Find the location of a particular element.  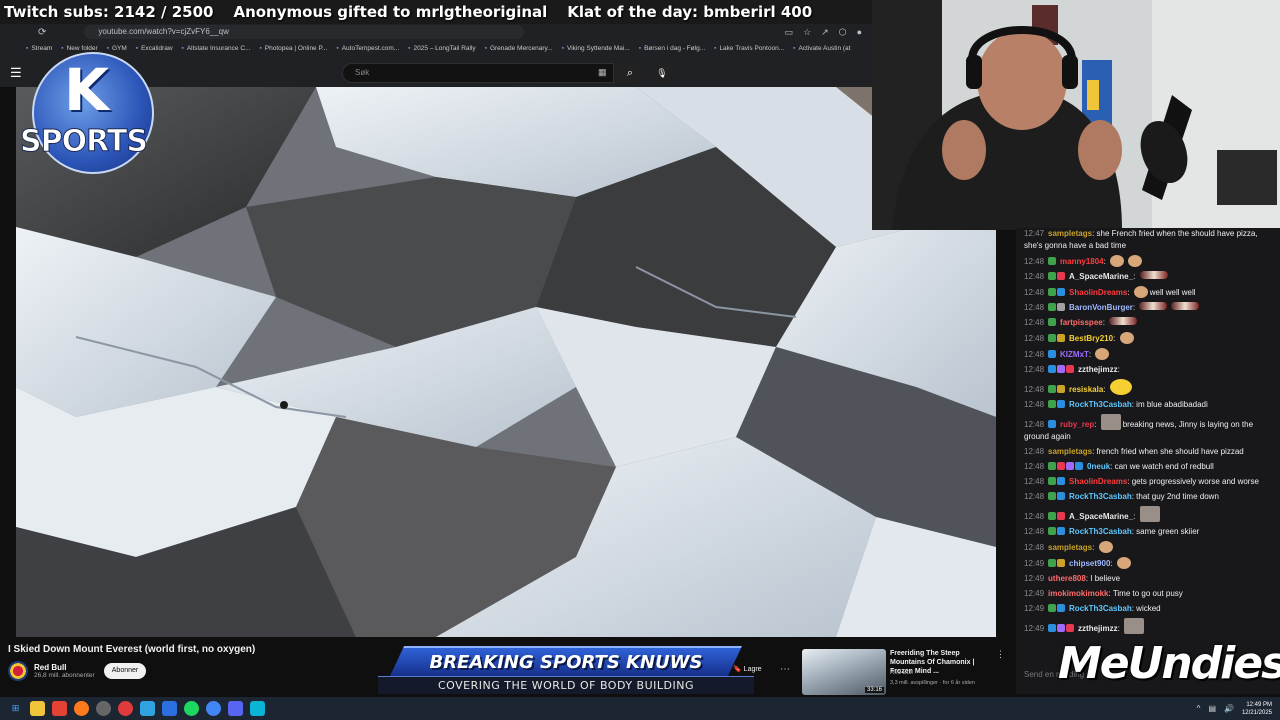

channel-avatar is located at coordinates (18, 671).